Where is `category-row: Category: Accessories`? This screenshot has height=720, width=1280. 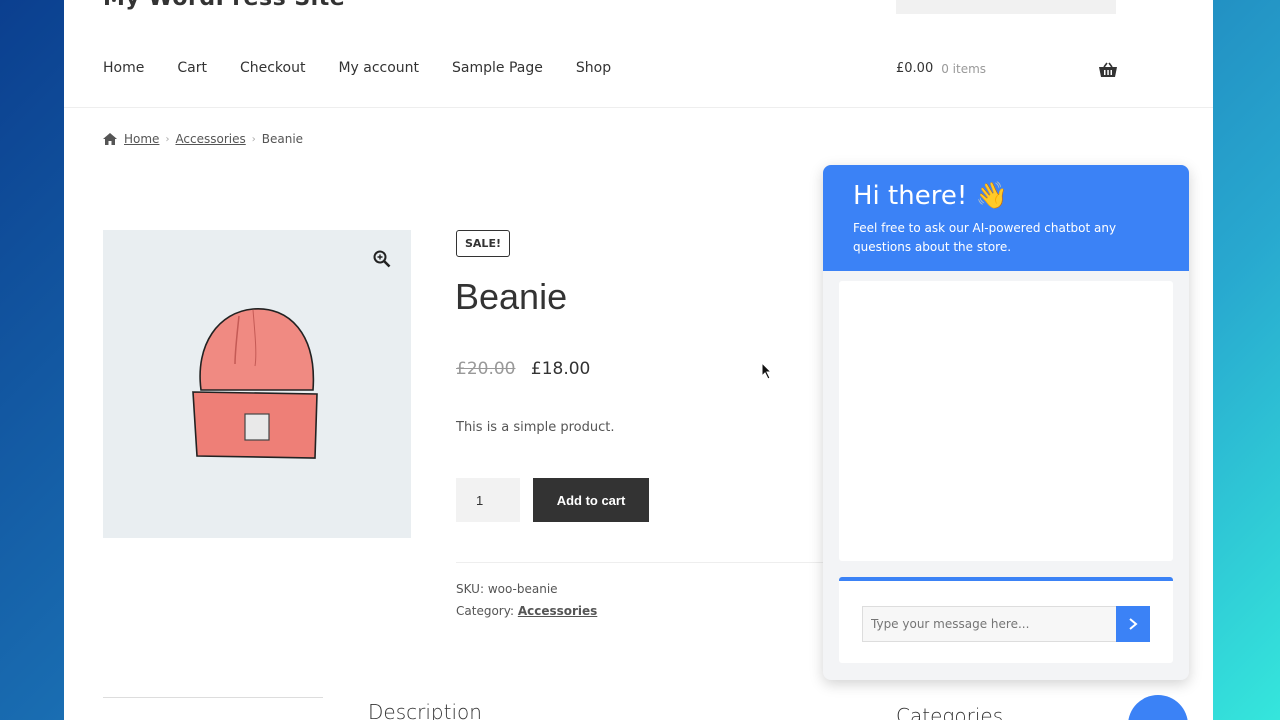 category-row: Category: Accessories is located at coordinates (526, 611).